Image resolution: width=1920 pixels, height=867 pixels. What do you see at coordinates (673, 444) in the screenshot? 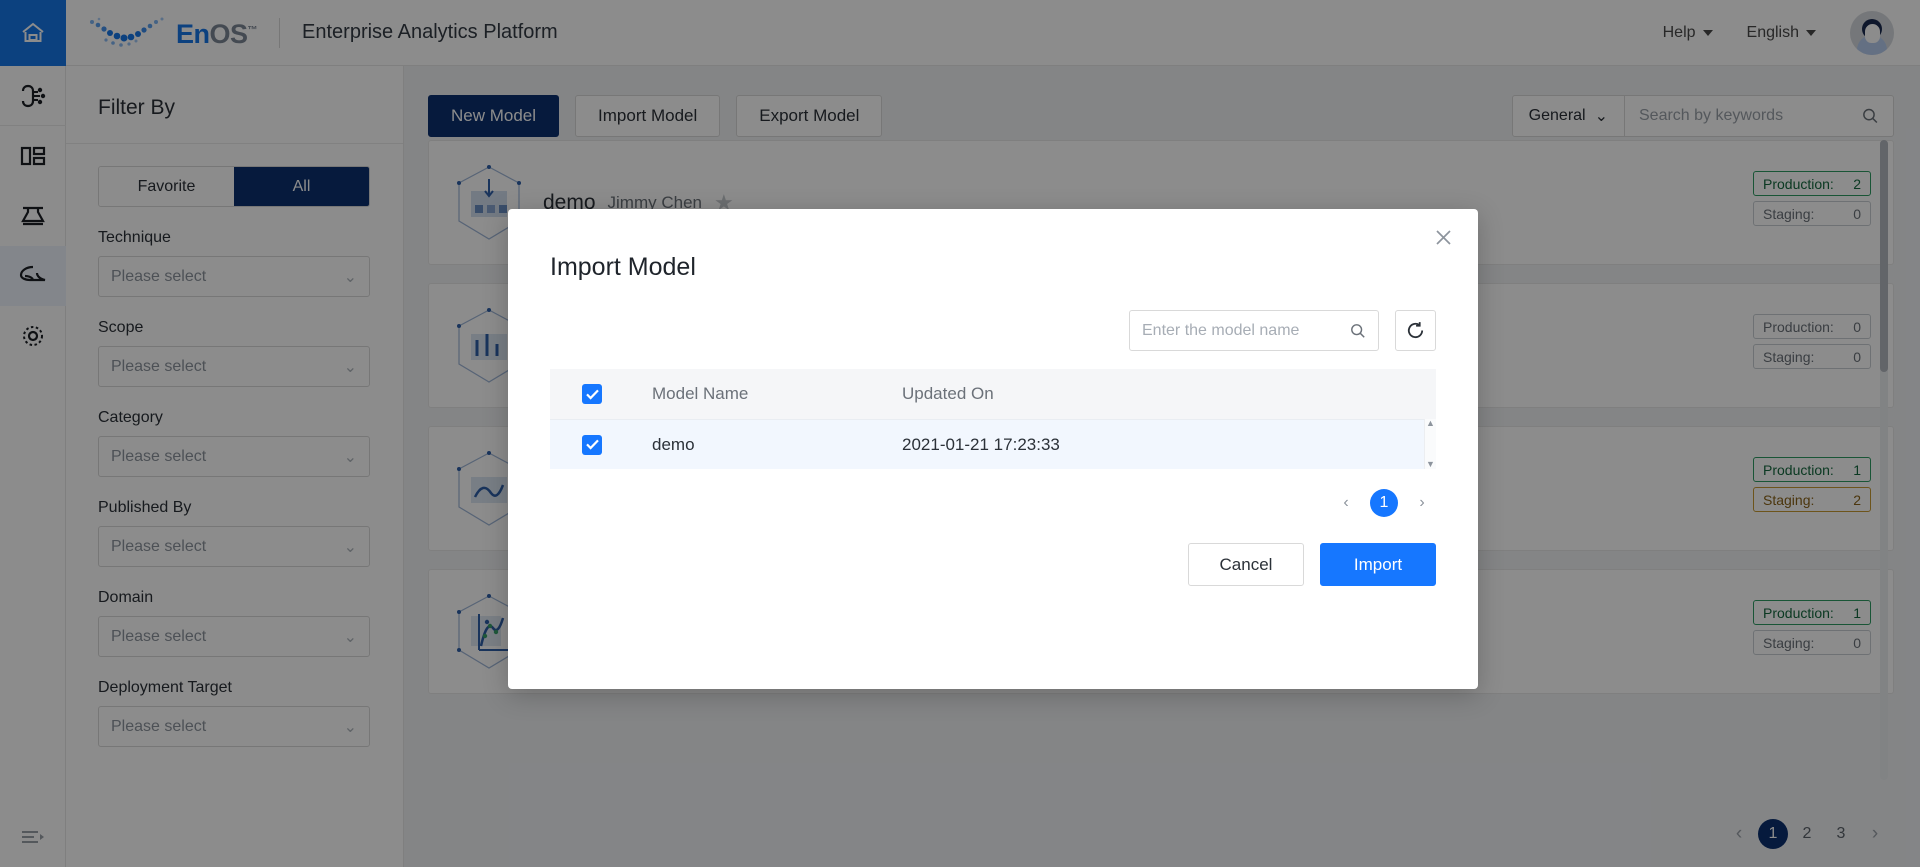
I see `cell-model-name: demo` at bounding box center [673, 444].